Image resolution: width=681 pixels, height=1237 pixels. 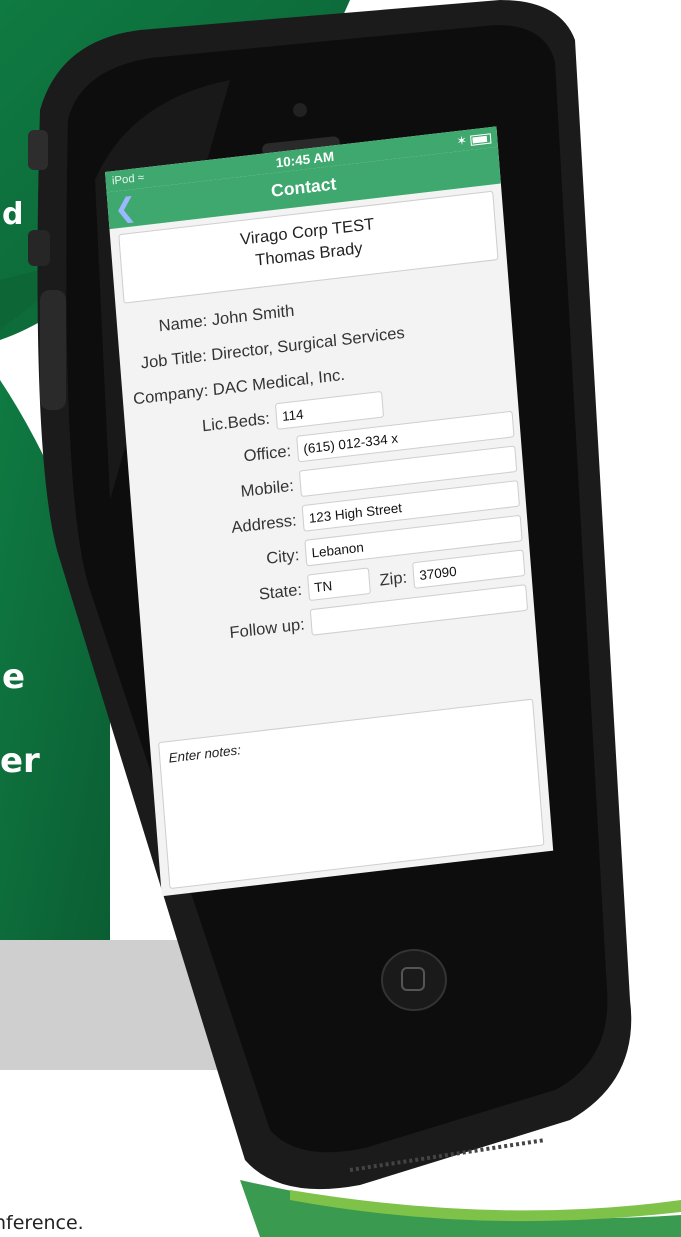 What do you see at coordinates (462, 140) in the screenshot?
I see `bluetooth-icon: ✶` at bounding box center [462, 140].